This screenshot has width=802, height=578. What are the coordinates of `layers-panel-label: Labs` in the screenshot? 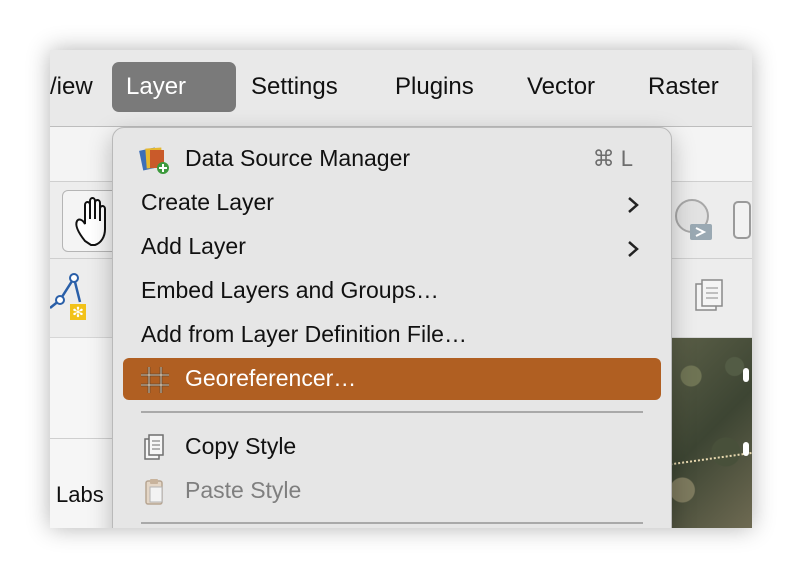 It's located at (80, 494).